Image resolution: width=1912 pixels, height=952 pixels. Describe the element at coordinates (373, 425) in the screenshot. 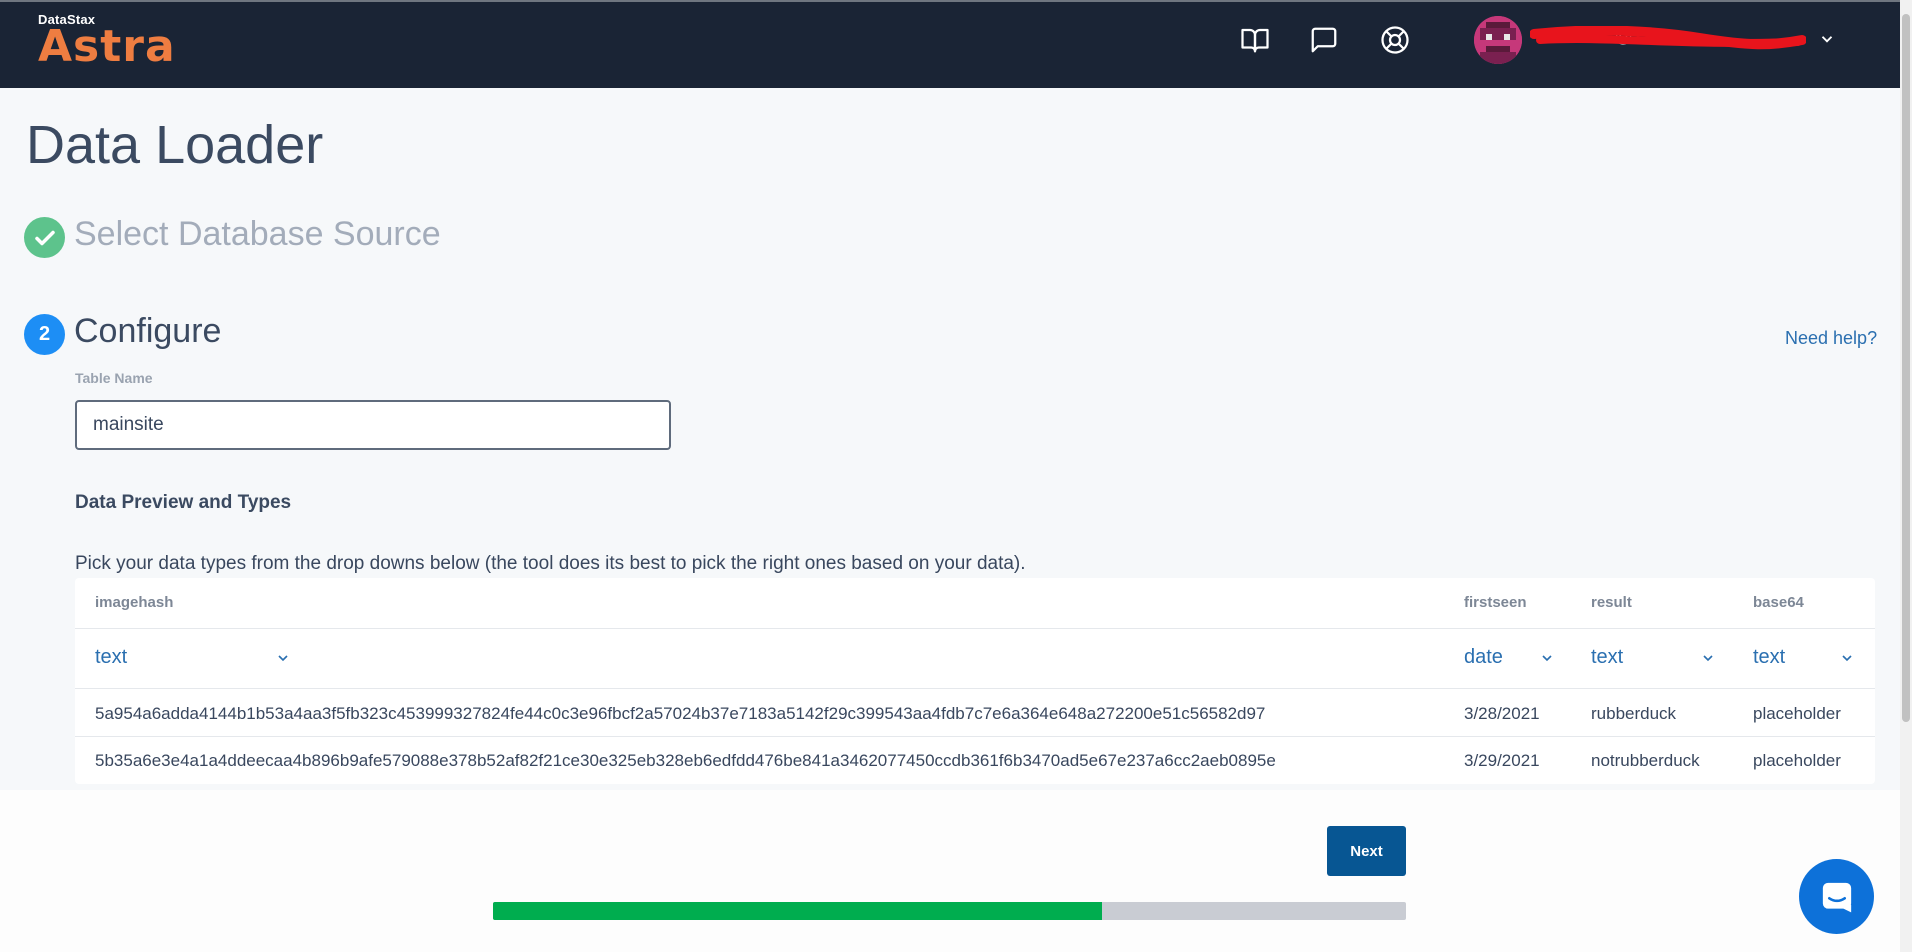

I see `table-name-input` at that location.